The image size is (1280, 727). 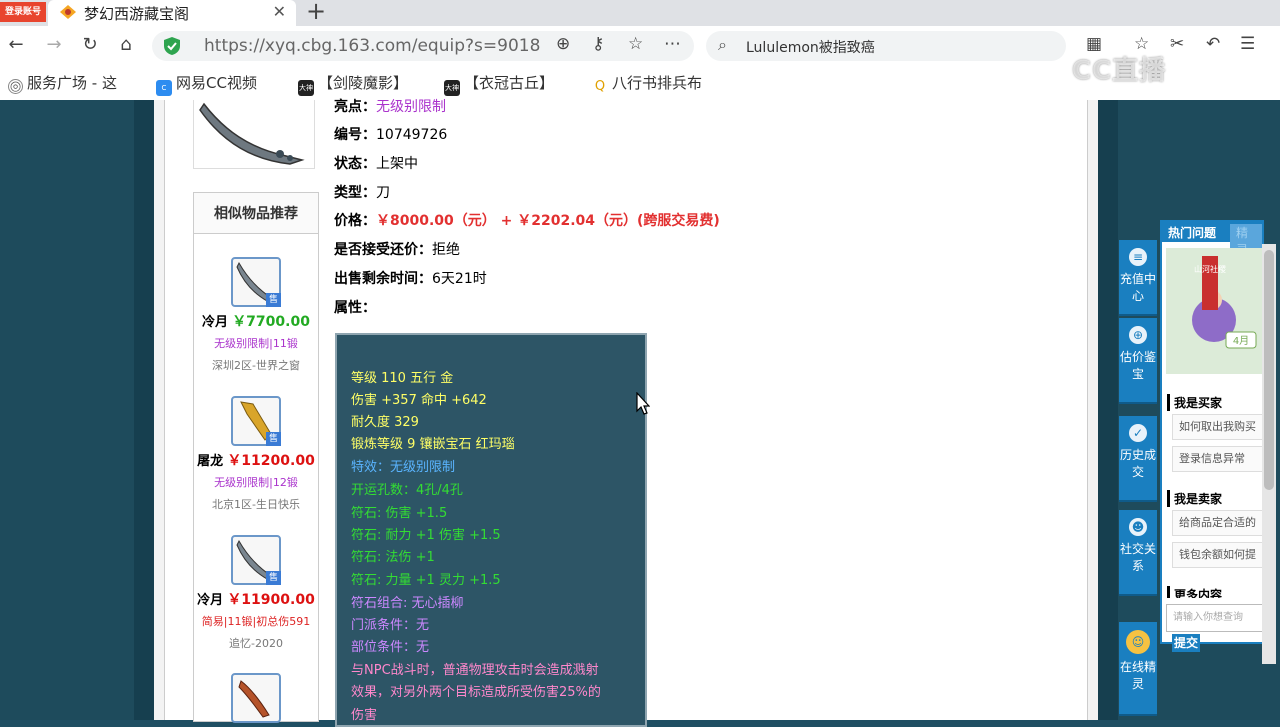 I want to click on similar-price: ￥11200.00, so click(x=271, y=461).